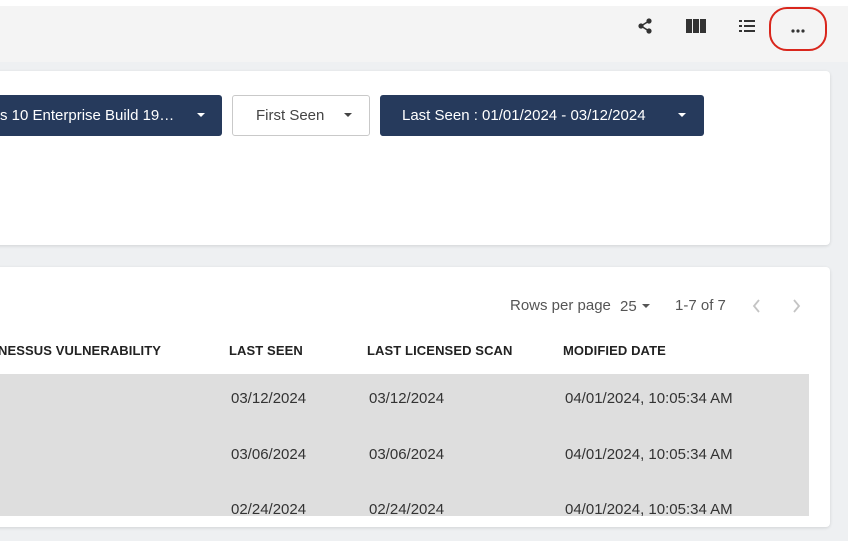  What do you see at coordinates (628, 306) in the screenshot?
I see `rows-per-page-value: 25` at bounding box center [628, 306].